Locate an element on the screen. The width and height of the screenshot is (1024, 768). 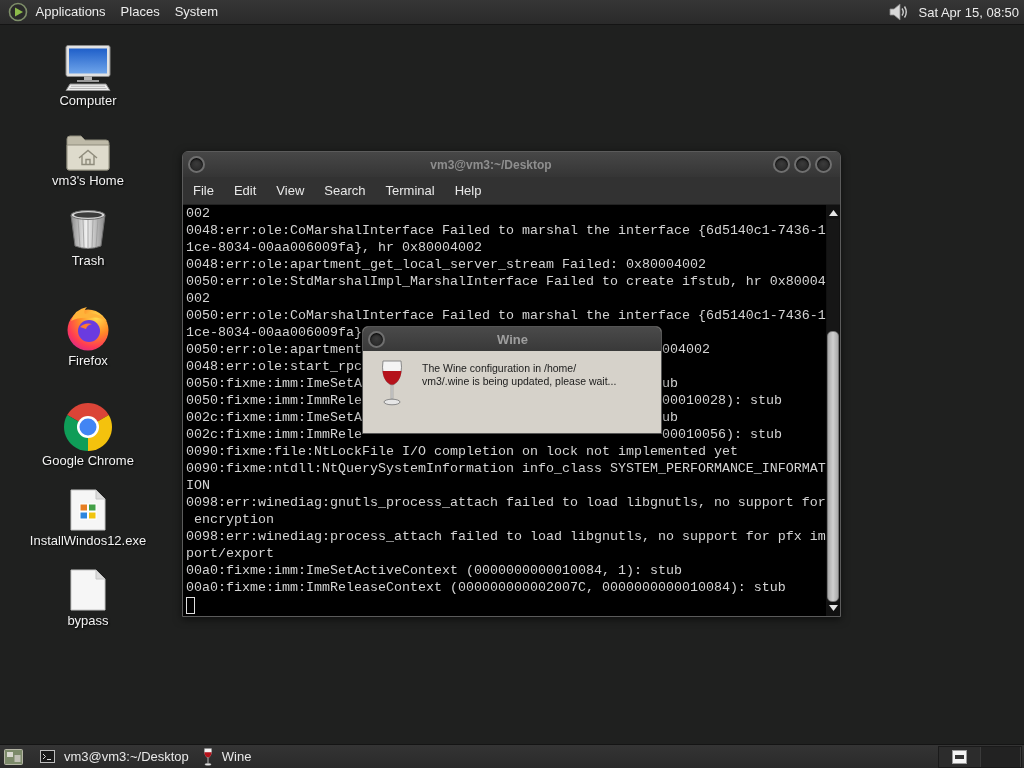
scroll-down-button is located at coordinates (833, 608).